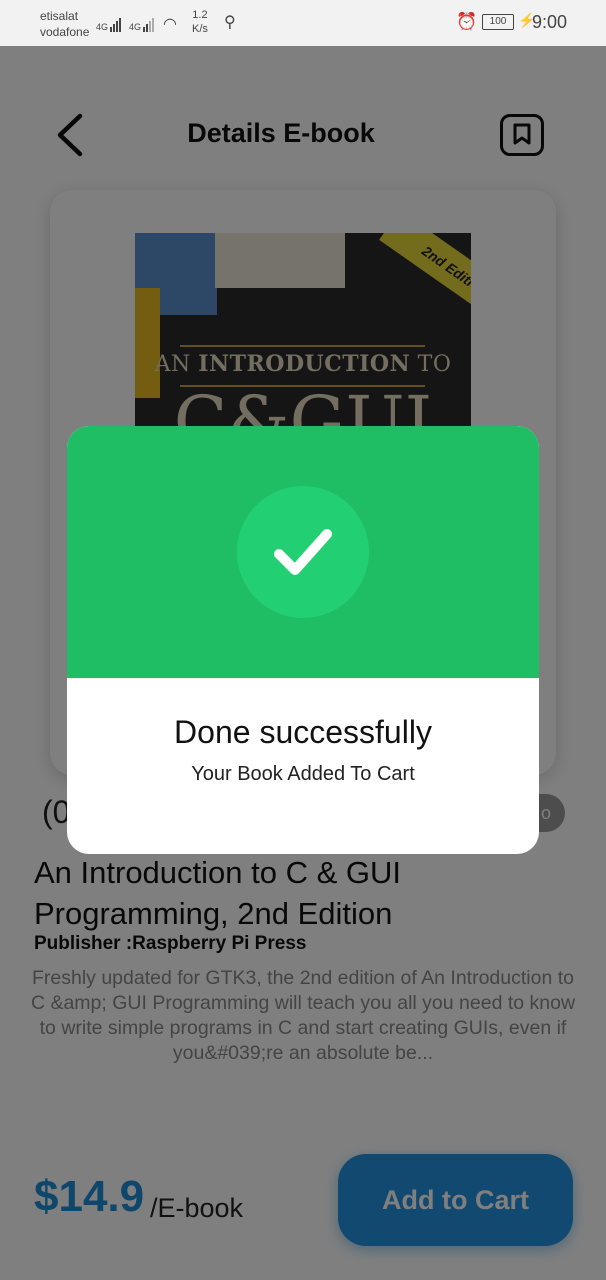 Image resolution: width=606 pixels, height=1280 pixels. I want to click on speed-unit: K/s, so click(200, 29).